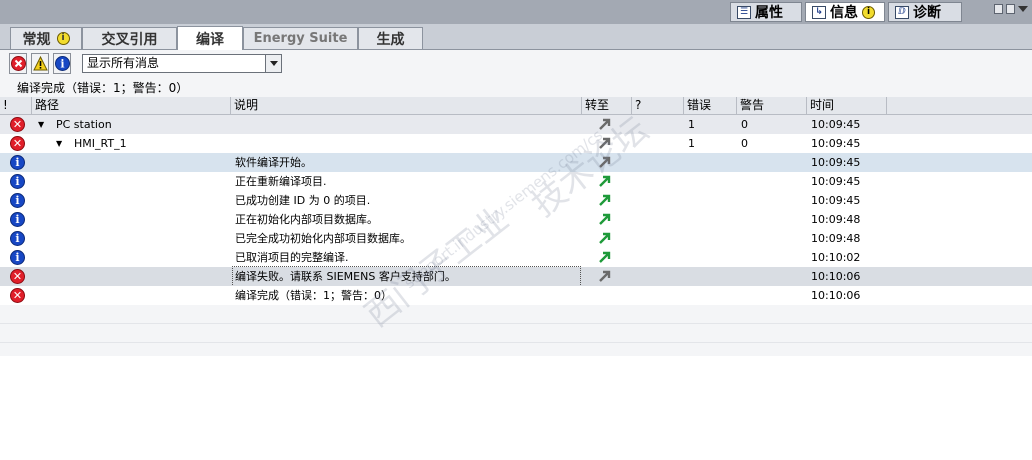 Image resolution: width=1032 pixels, height=460 pixels. What do you see at coordinates (131, 106) in the screenshot?
I see `col-path: 路径` at bounding box center [131, 106].